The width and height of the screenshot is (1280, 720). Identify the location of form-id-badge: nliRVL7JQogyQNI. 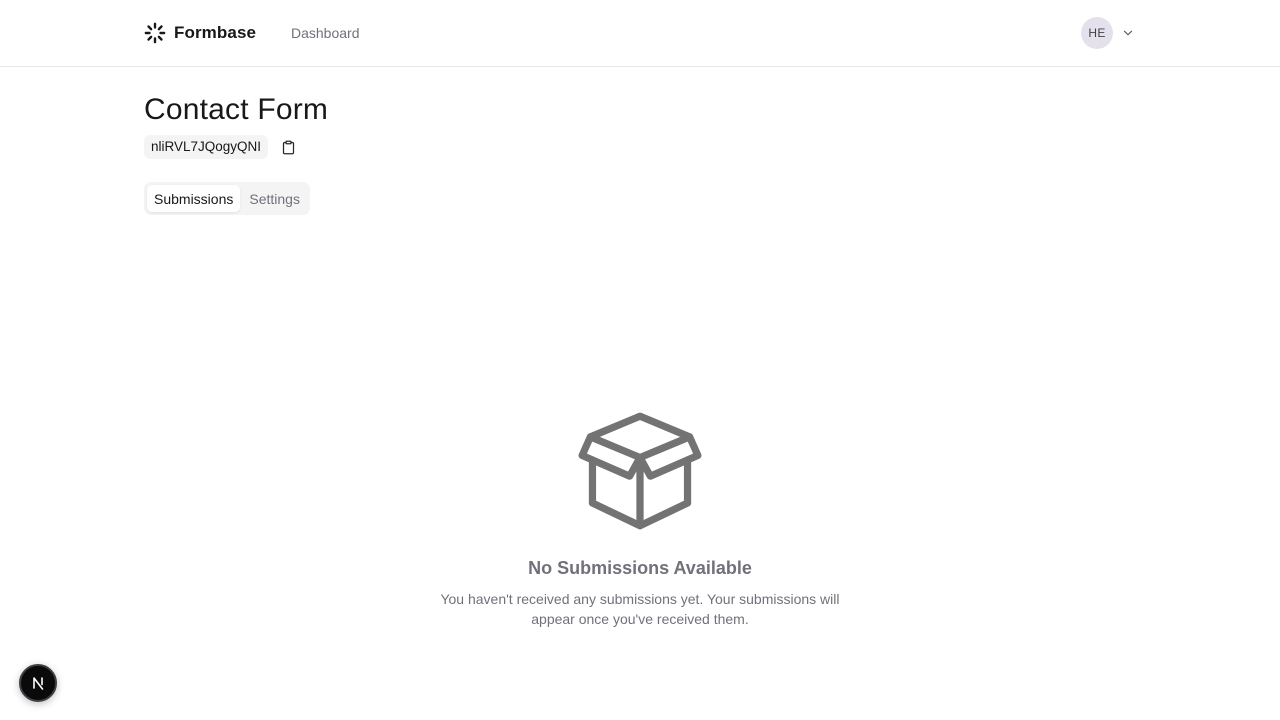
(206, 147).